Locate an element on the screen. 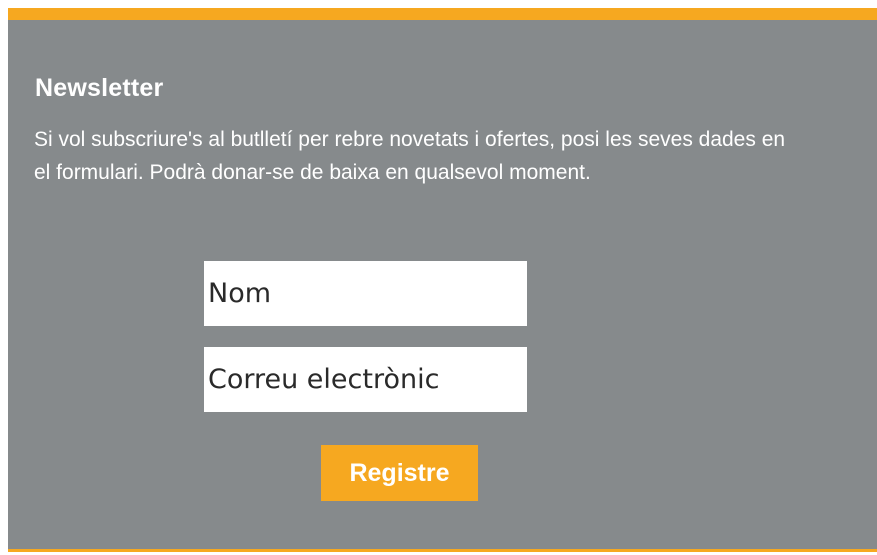 Image resolution: width=877 pixels, height=555 pixels. email-input is located at coordinates (365, 379).